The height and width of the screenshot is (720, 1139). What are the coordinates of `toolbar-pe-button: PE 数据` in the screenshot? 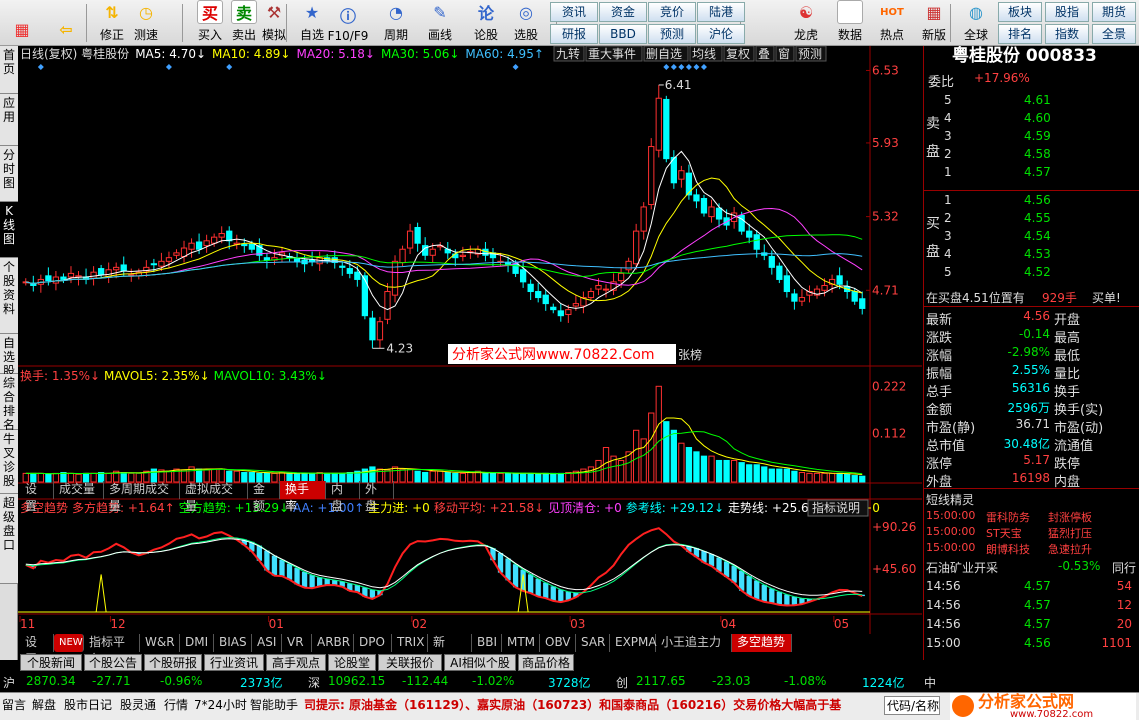 It's located at (850, 23).